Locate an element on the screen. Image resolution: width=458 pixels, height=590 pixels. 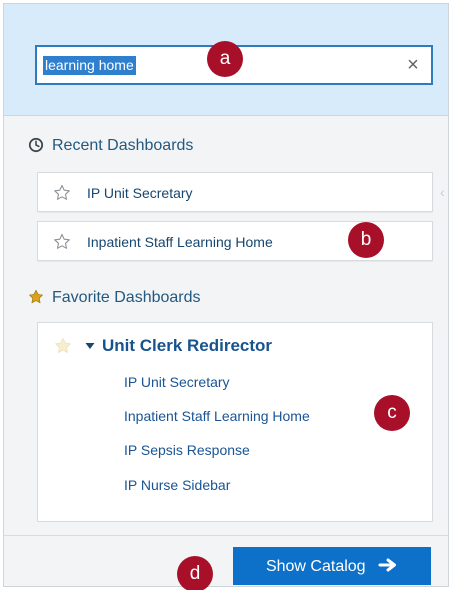
favorite-dashboard-link: IP Sepsis Response is located at coordinates (187, 450).